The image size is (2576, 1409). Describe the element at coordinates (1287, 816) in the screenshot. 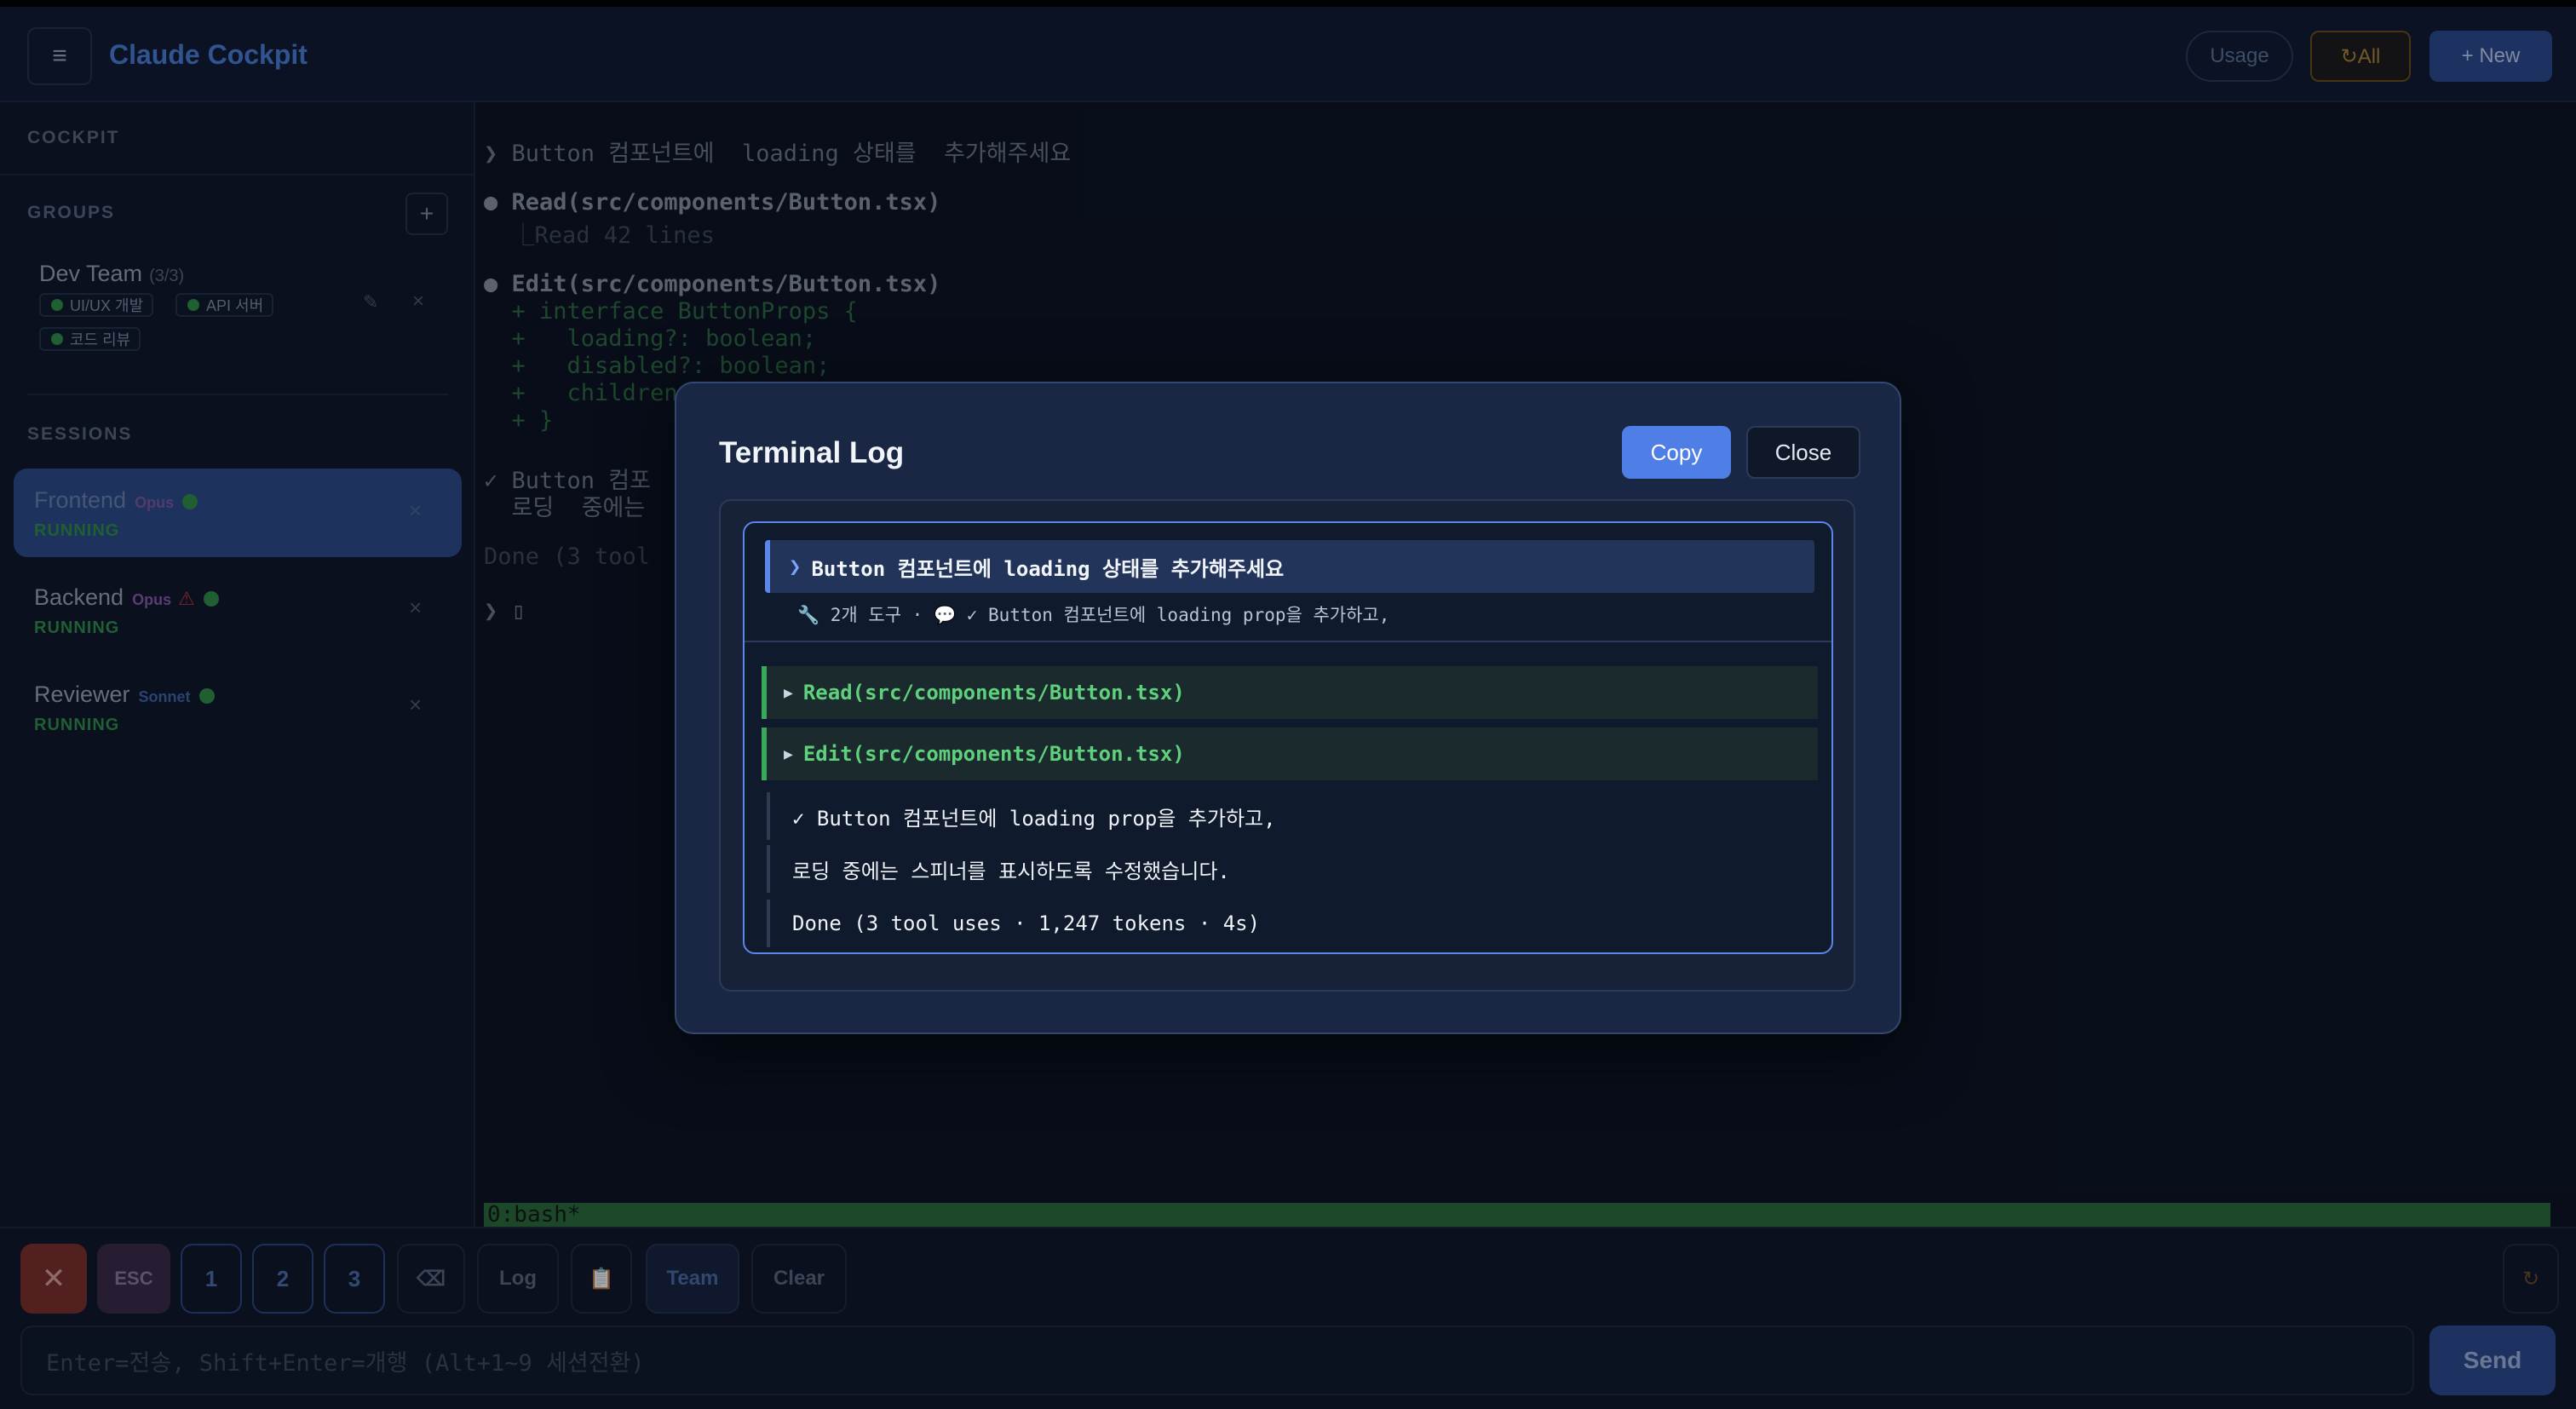

I see `response-line: ✓ Button 컴포넌트에 loading prop을 추가하고,` at that location.